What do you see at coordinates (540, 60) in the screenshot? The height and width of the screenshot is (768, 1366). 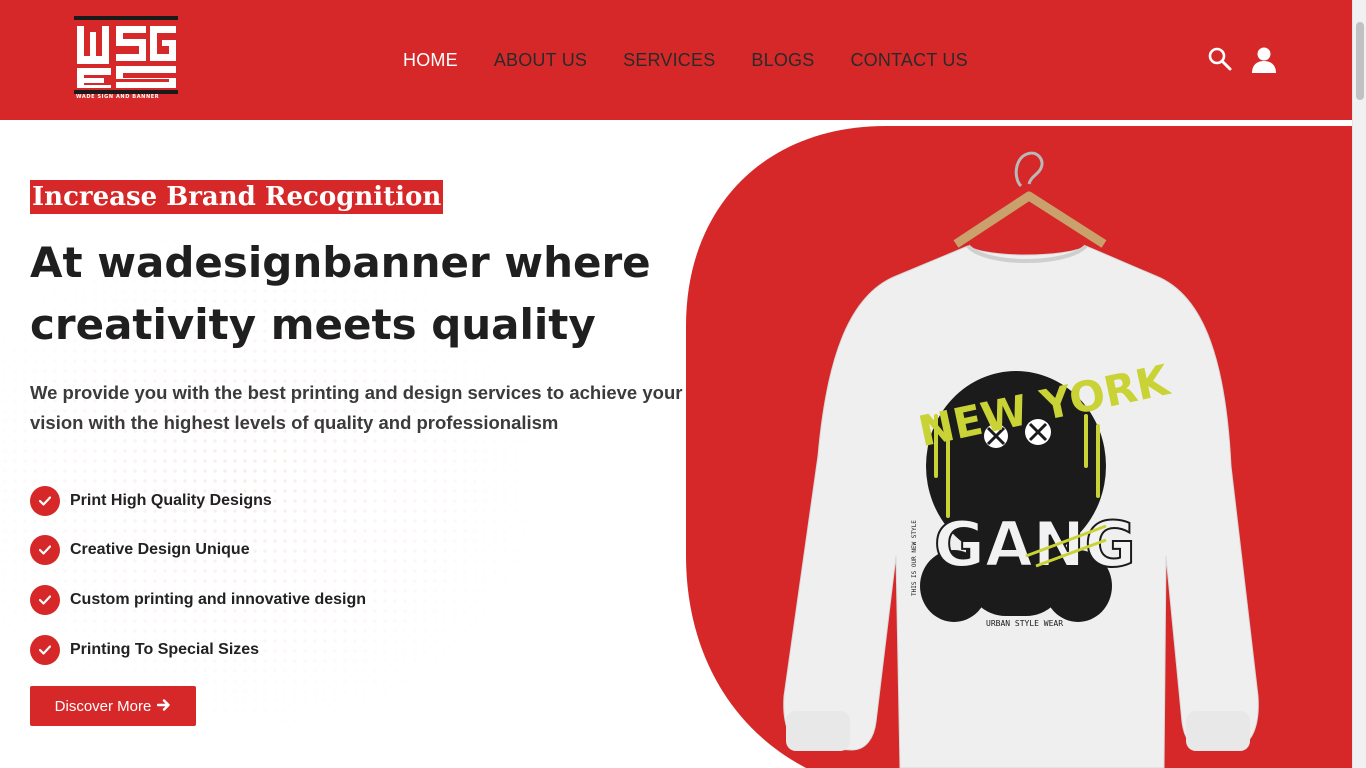 I see `nav-about-us: ABOUT US` at bounding box center [540, 60].